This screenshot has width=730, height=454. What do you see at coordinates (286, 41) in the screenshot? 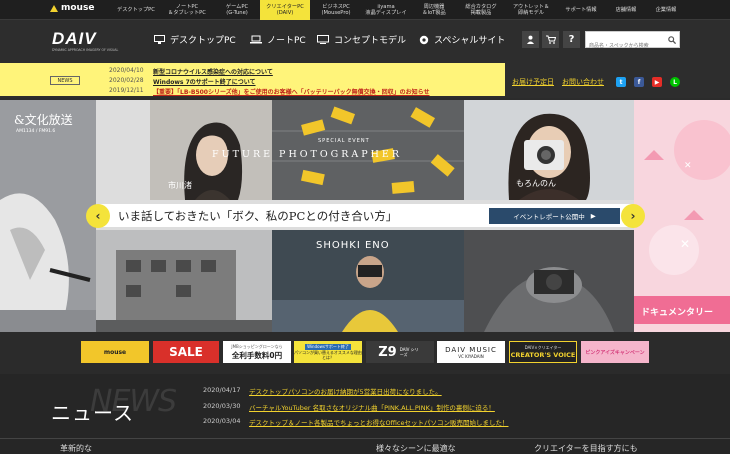
I see `nav-notebook-label: ノートPC` at bounding box center [286, 41].